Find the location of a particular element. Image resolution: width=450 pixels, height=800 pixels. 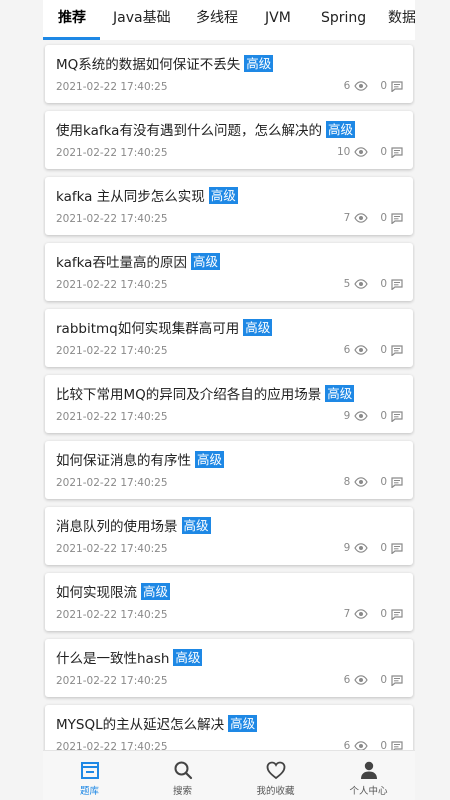

question-stats: 7 0 is located at coordinates (373, 614).